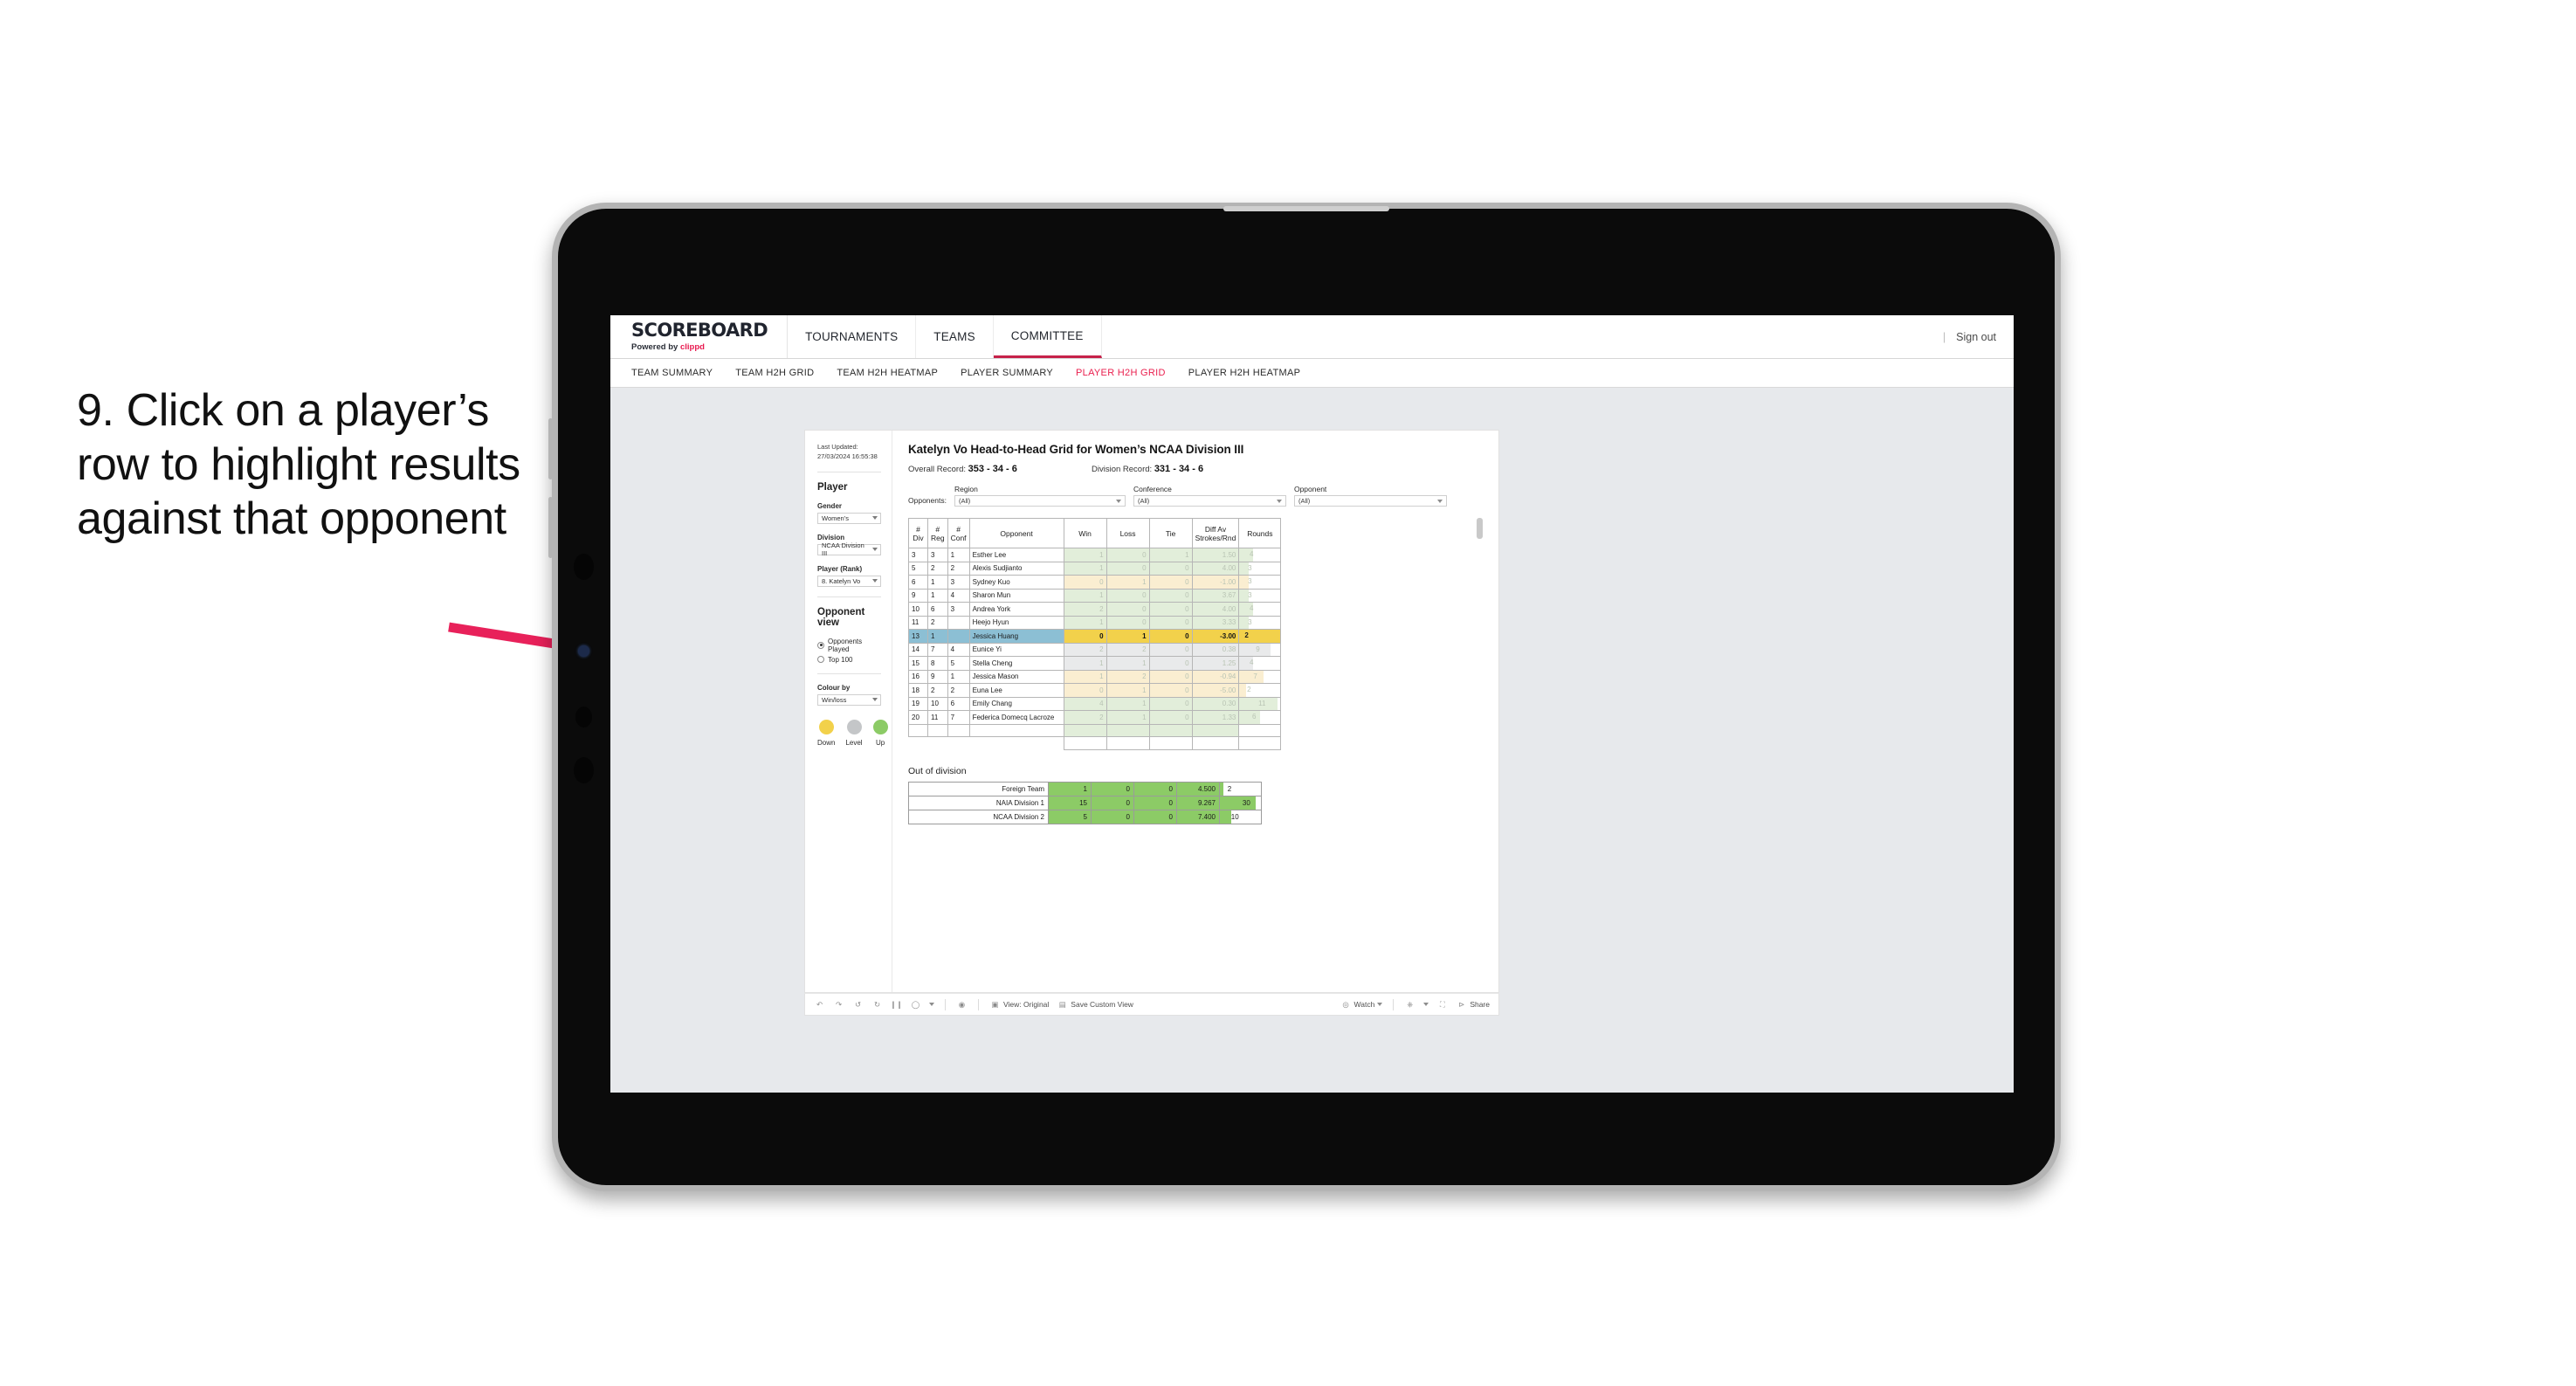 The width and height of the screenshot is (2576, 1386). Describe the element at coordinates (849, 660) in the screenshot. I see `radio-top-100: Top 100` at that location.